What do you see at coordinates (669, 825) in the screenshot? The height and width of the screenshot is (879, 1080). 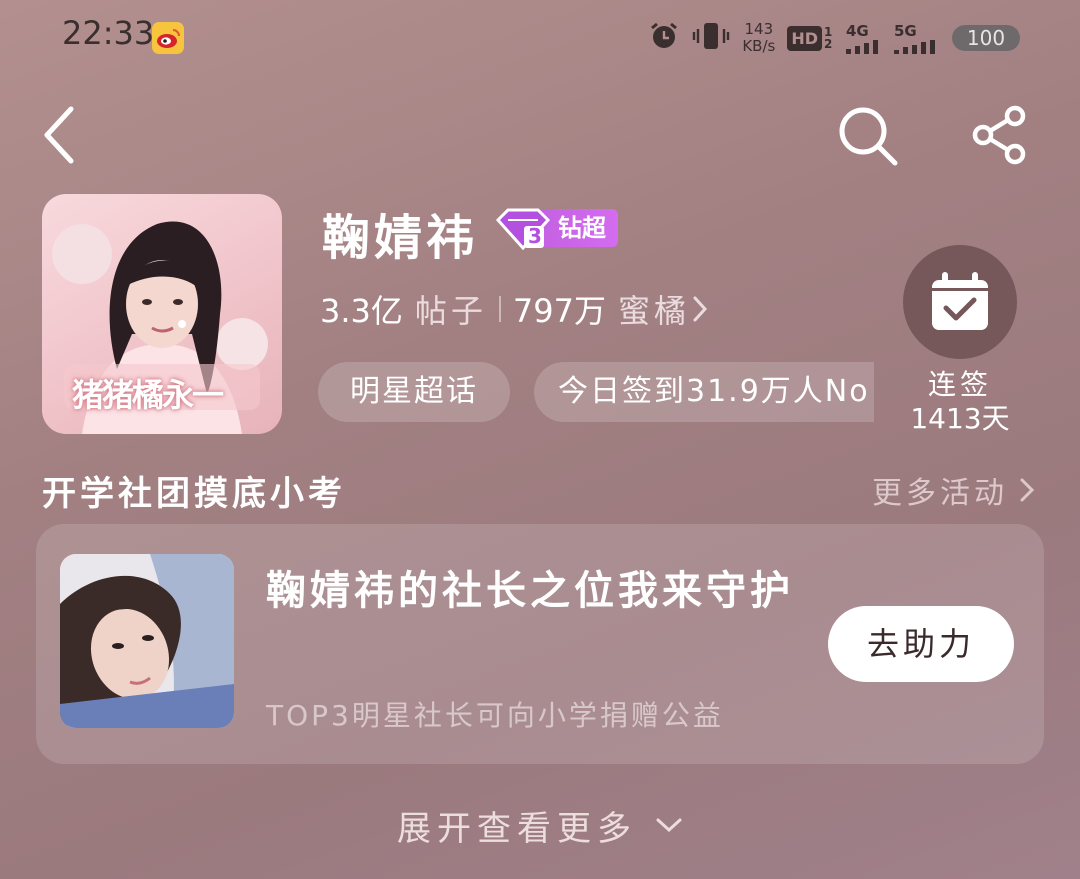 I see `chevron-down-icon` at bounding box center [669, 825].